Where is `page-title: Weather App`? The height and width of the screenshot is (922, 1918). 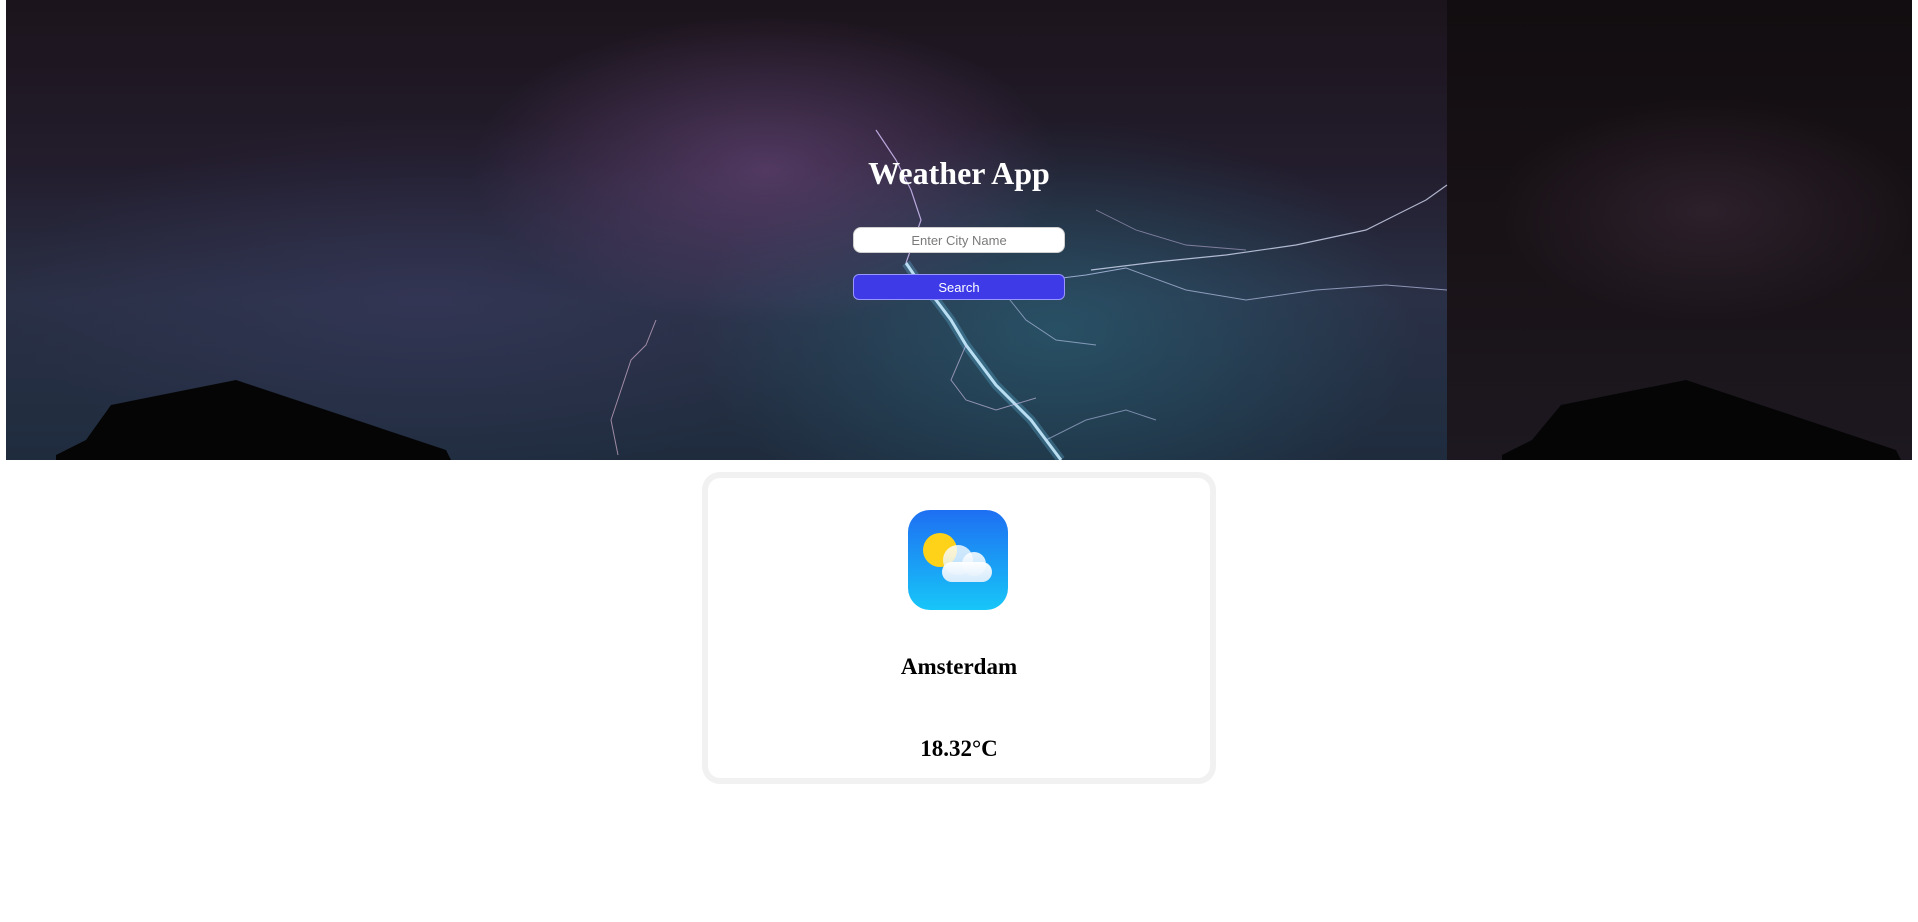
page-title: Weather App is located at coordinates (959, 173).